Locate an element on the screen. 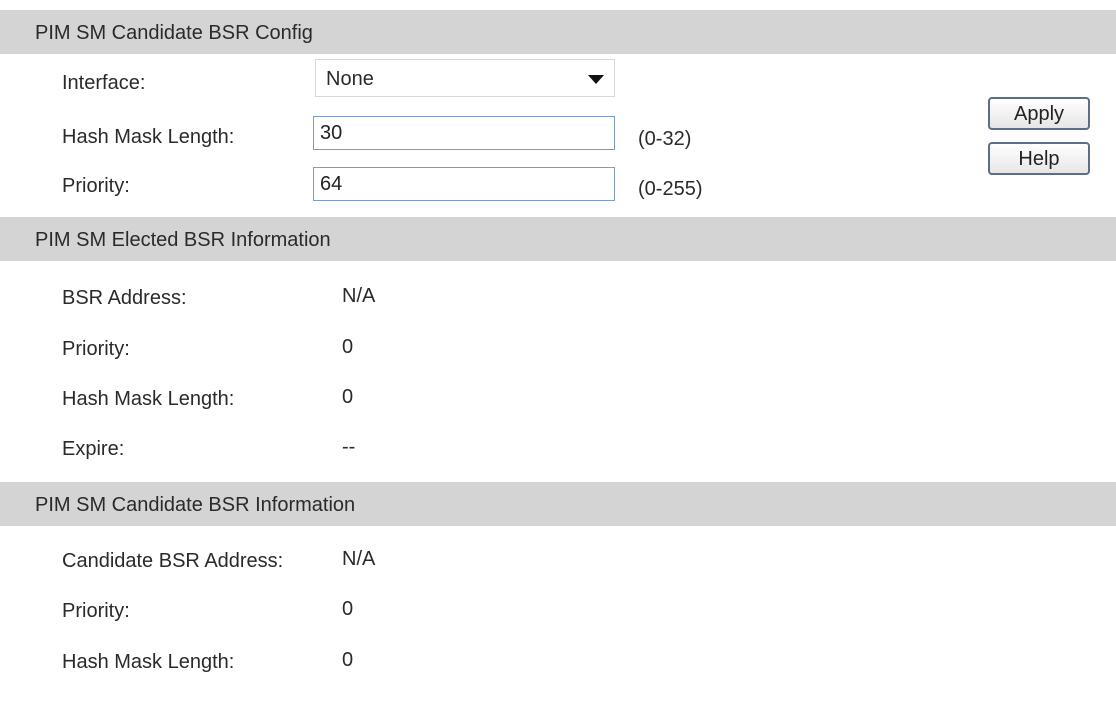  hash-mask-length-range: (0-32) is located at coordinates (665, 139).